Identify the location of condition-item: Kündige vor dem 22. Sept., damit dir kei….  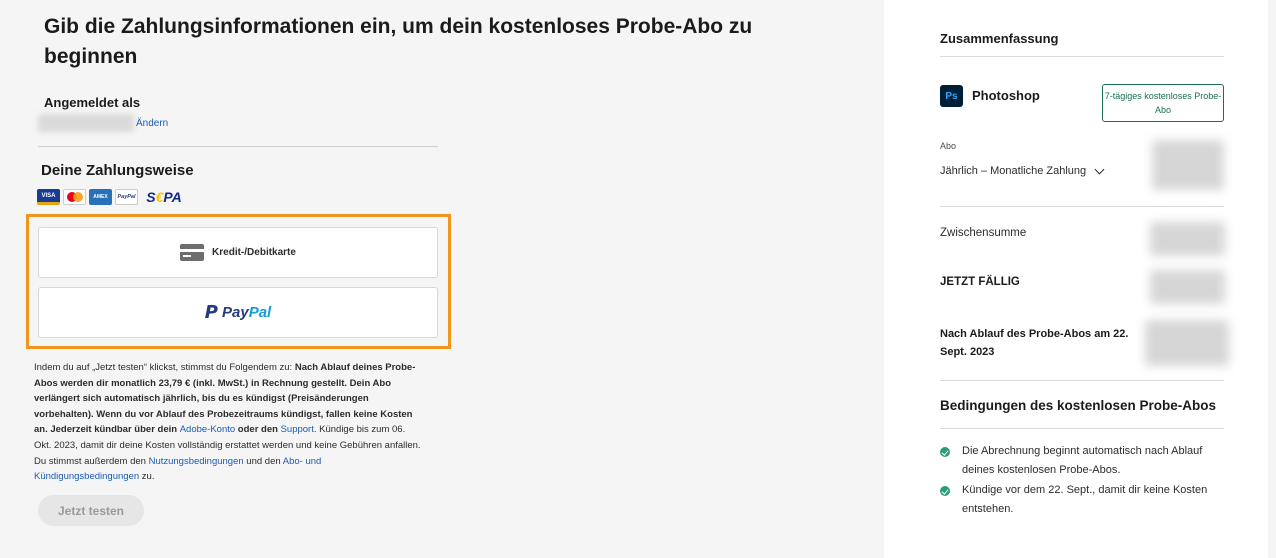
(1085, 500).